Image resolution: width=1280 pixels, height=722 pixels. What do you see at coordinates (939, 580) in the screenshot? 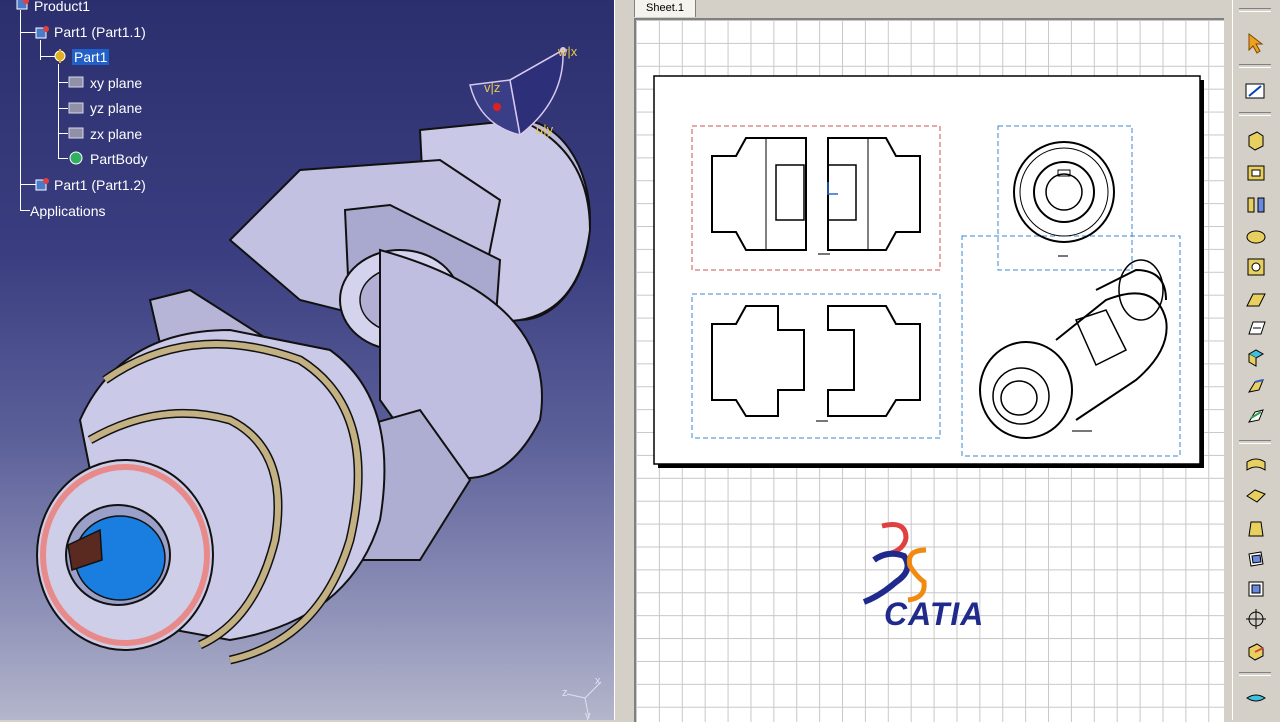
I see `catia-logo: CATIA` at bounding box center [939, 580].